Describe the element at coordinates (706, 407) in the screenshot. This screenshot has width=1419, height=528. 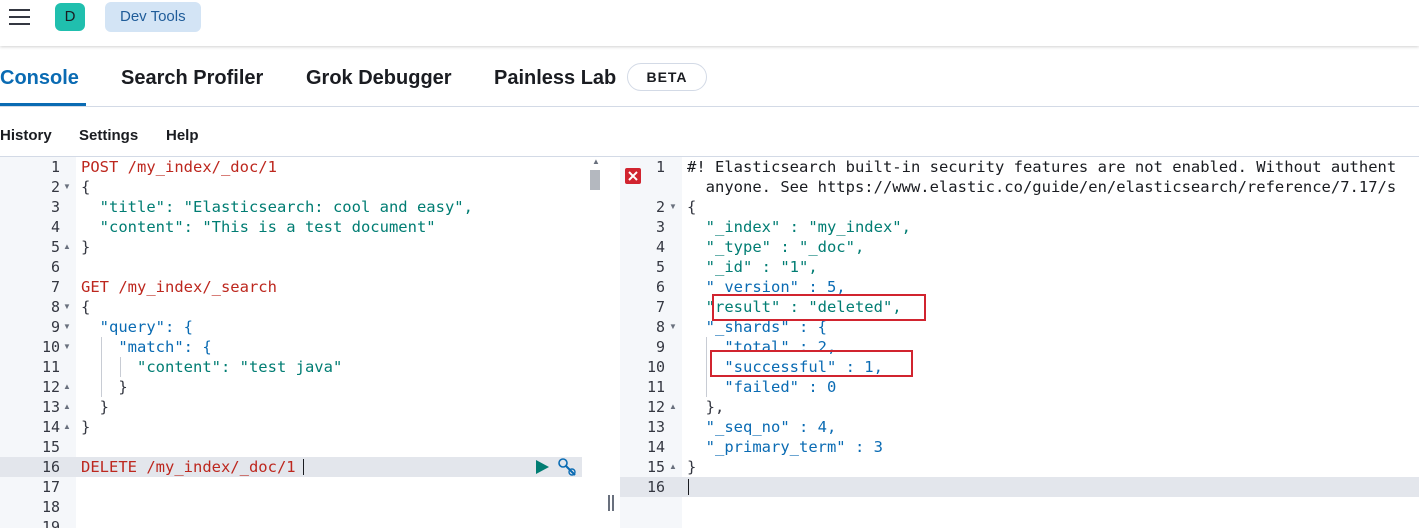
I see `response-line: },` at that location.